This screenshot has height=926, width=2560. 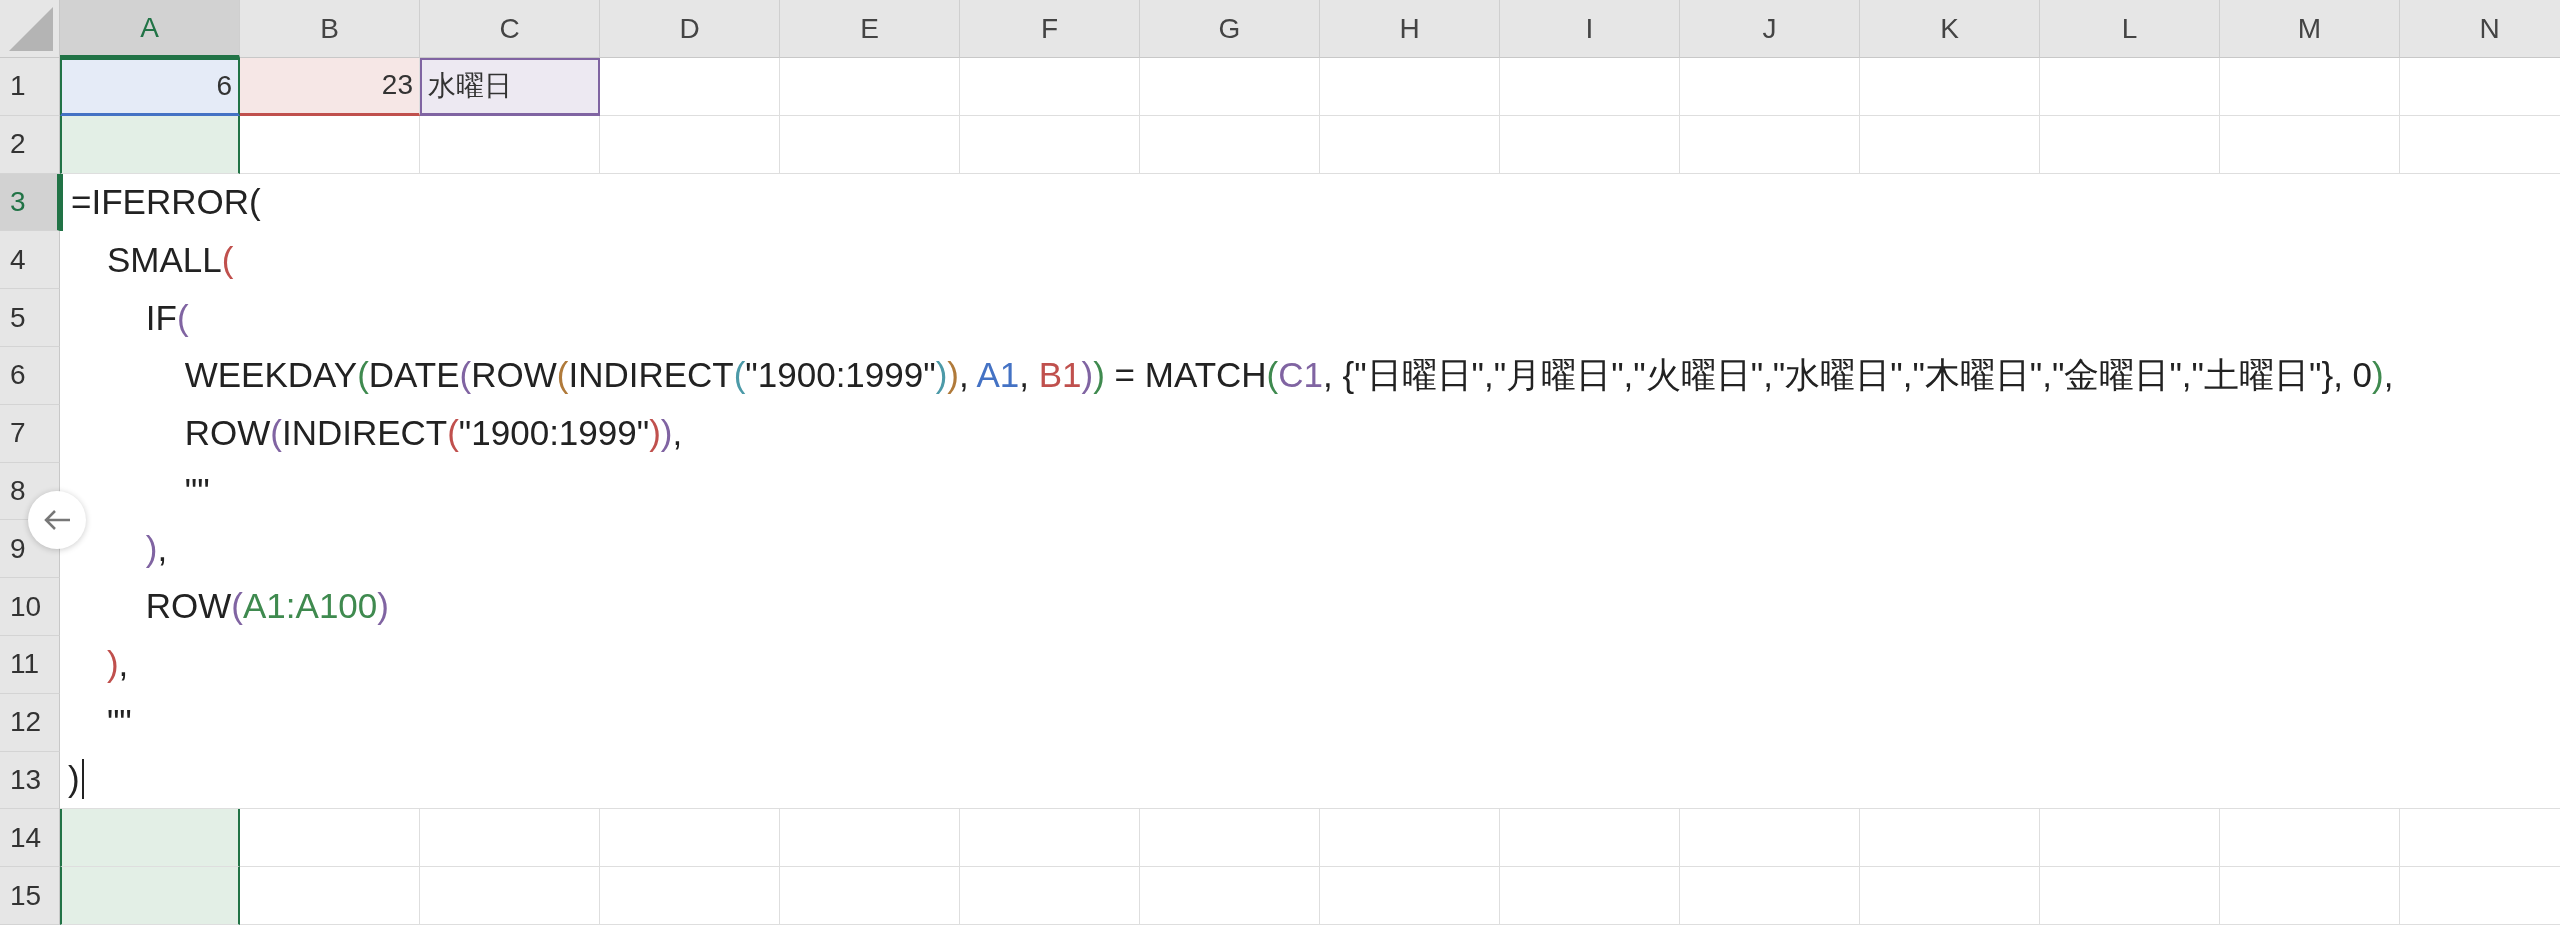 I want to click on back-arrow-icon, so click(x=57, y=520).